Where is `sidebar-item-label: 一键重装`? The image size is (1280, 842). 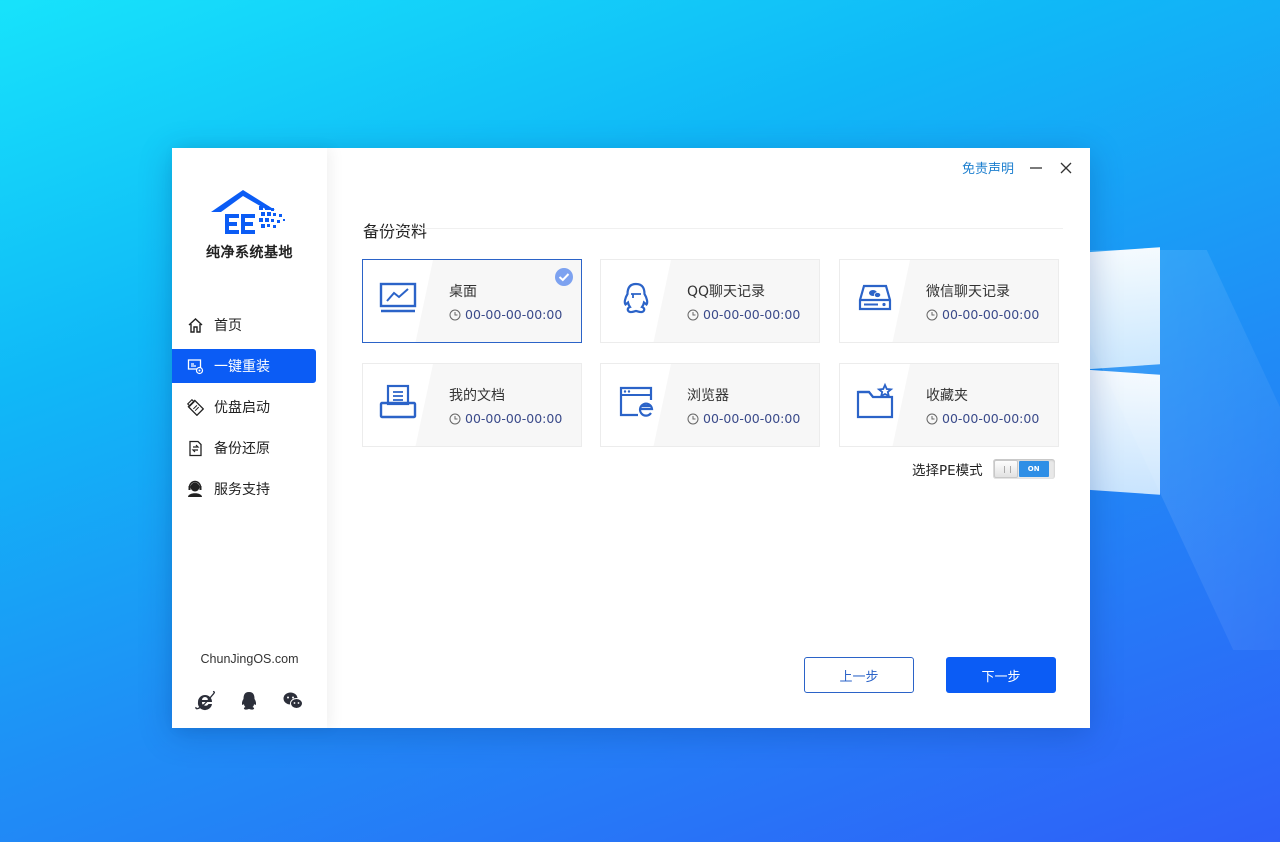
sidebar-item-label: 一键重装 is located at coordinates (242, 367).